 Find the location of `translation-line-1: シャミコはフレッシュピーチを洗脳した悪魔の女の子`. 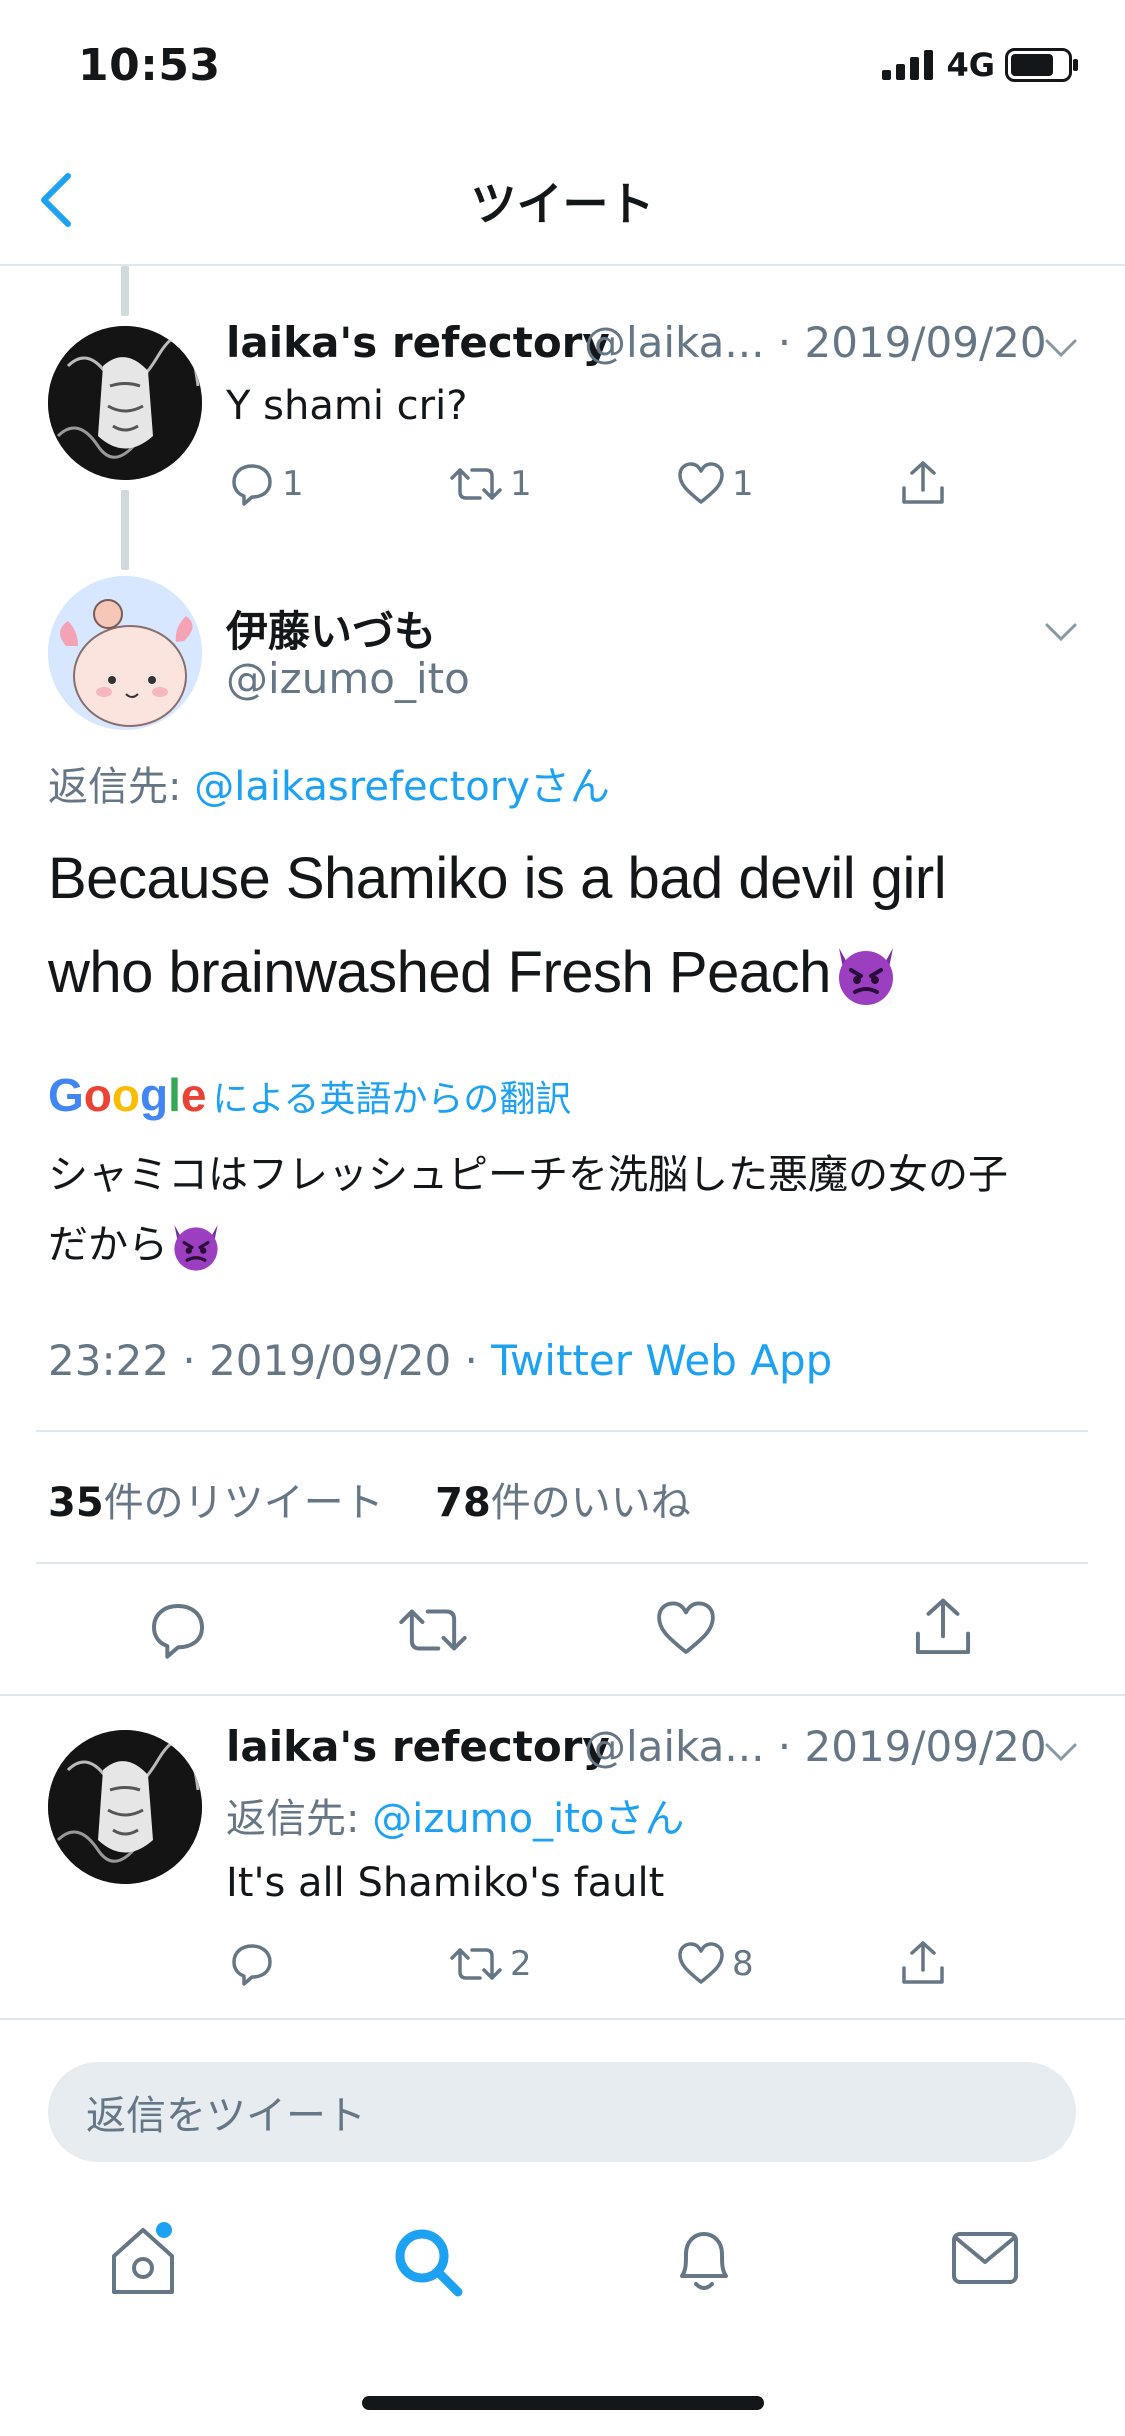

translation-line-1: シャミコはフレッシュピーチを洗脳した悪魔の女の子 is located at coordinates (528, 1175).